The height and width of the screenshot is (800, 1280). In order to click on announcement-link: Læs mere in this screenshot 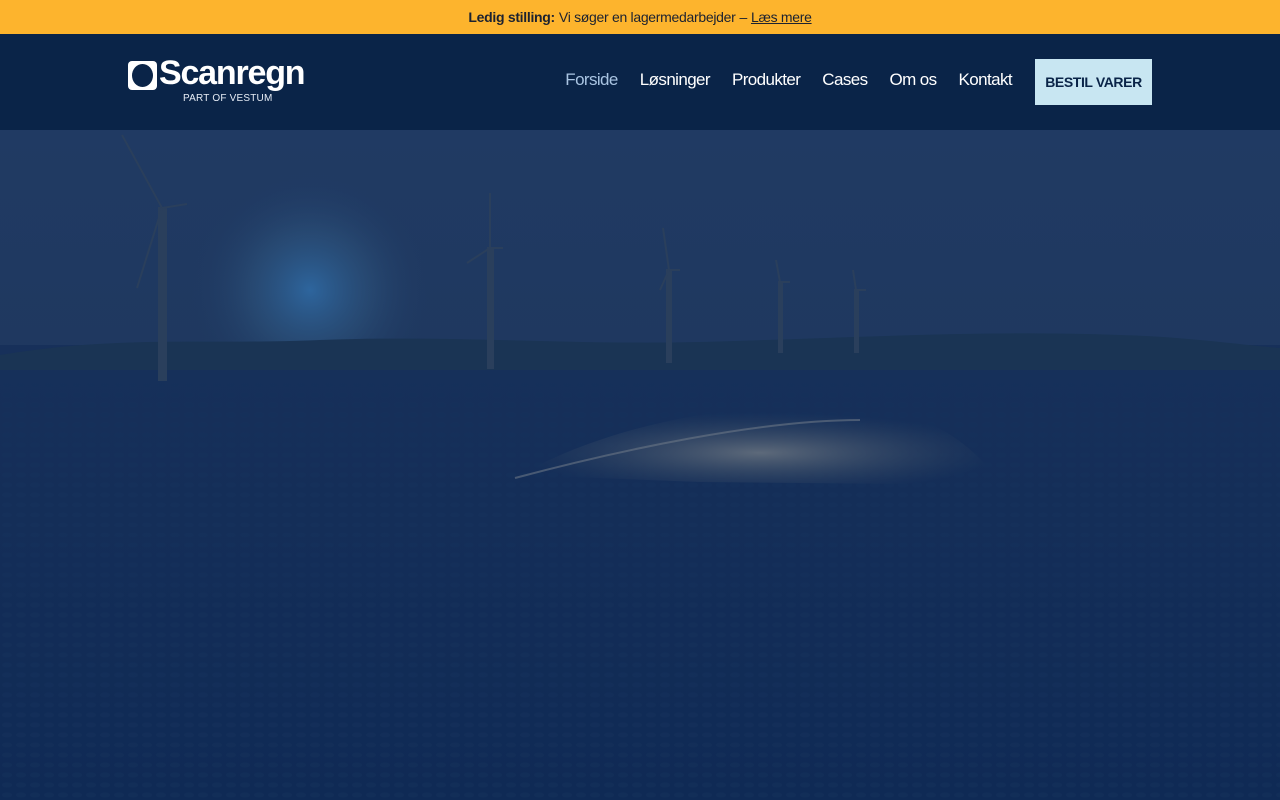, I will do `click(781, 17)`.